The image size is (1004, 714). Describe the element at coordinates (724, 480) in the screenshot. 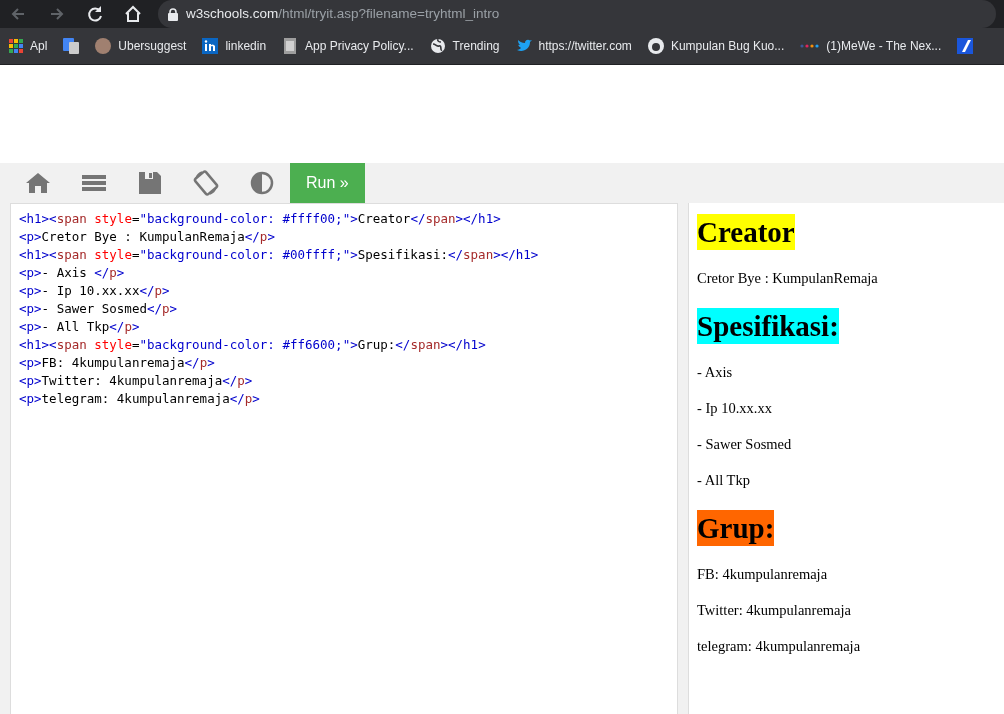

I see `paragraph: - All Tkp` at that location.